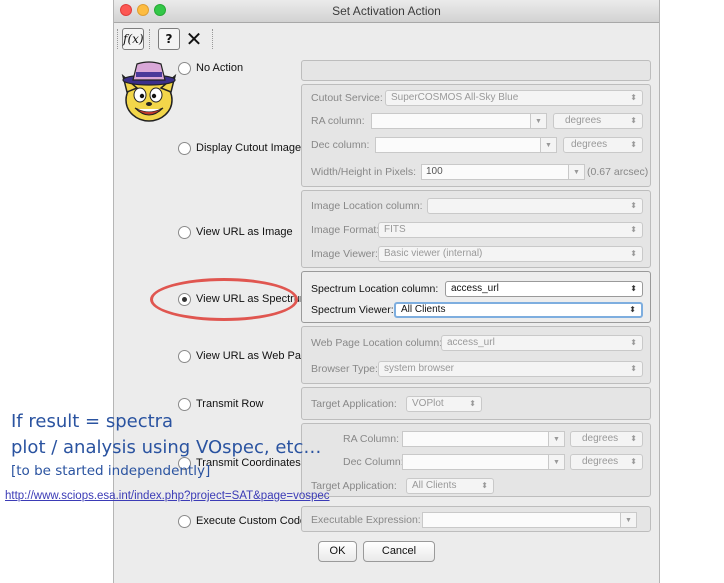 The height and width of the screenshot is (583, 724). What do you see at coordinates (606, 439) in the screenshot?
I see `coords-ra-units-select: degrees ⬍` at bounding box center [606, 439].